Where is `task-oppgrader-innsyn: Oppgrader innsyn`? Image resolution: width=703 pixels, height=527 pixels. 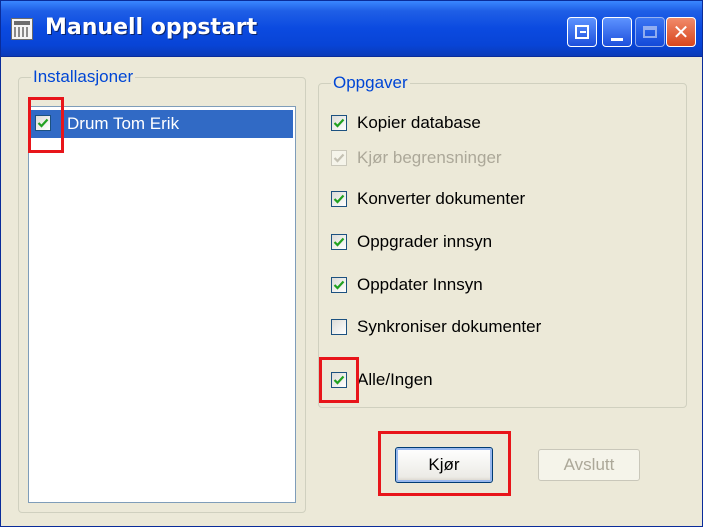
task-oppgrader-innsyn: Oppgrader innsyn is located at coordinates (481, 242).